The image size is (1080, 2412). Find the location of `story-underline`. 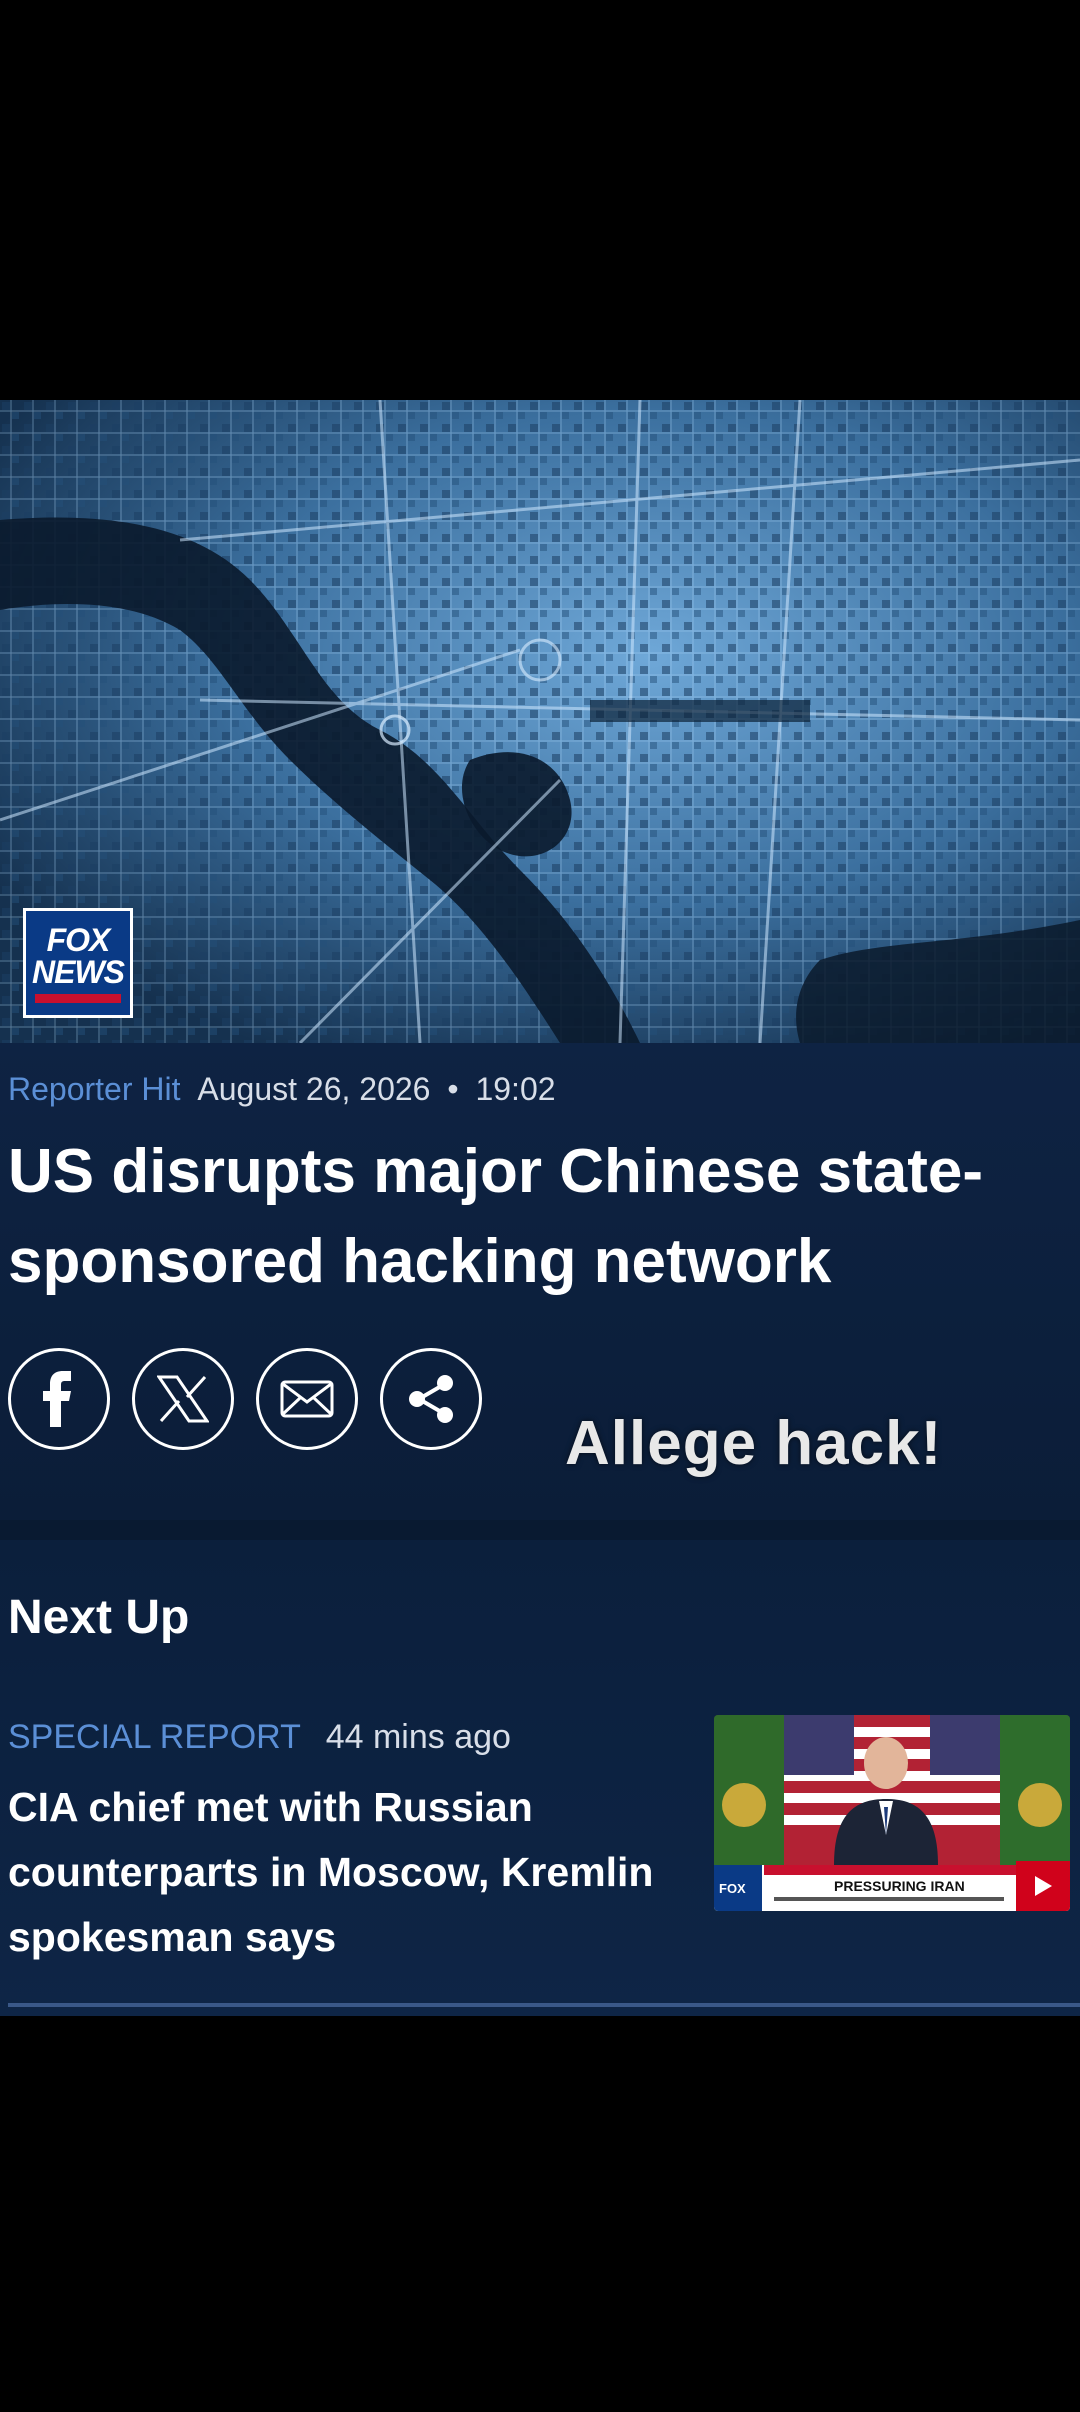

story-underline is located at coordinates (544, 2005).